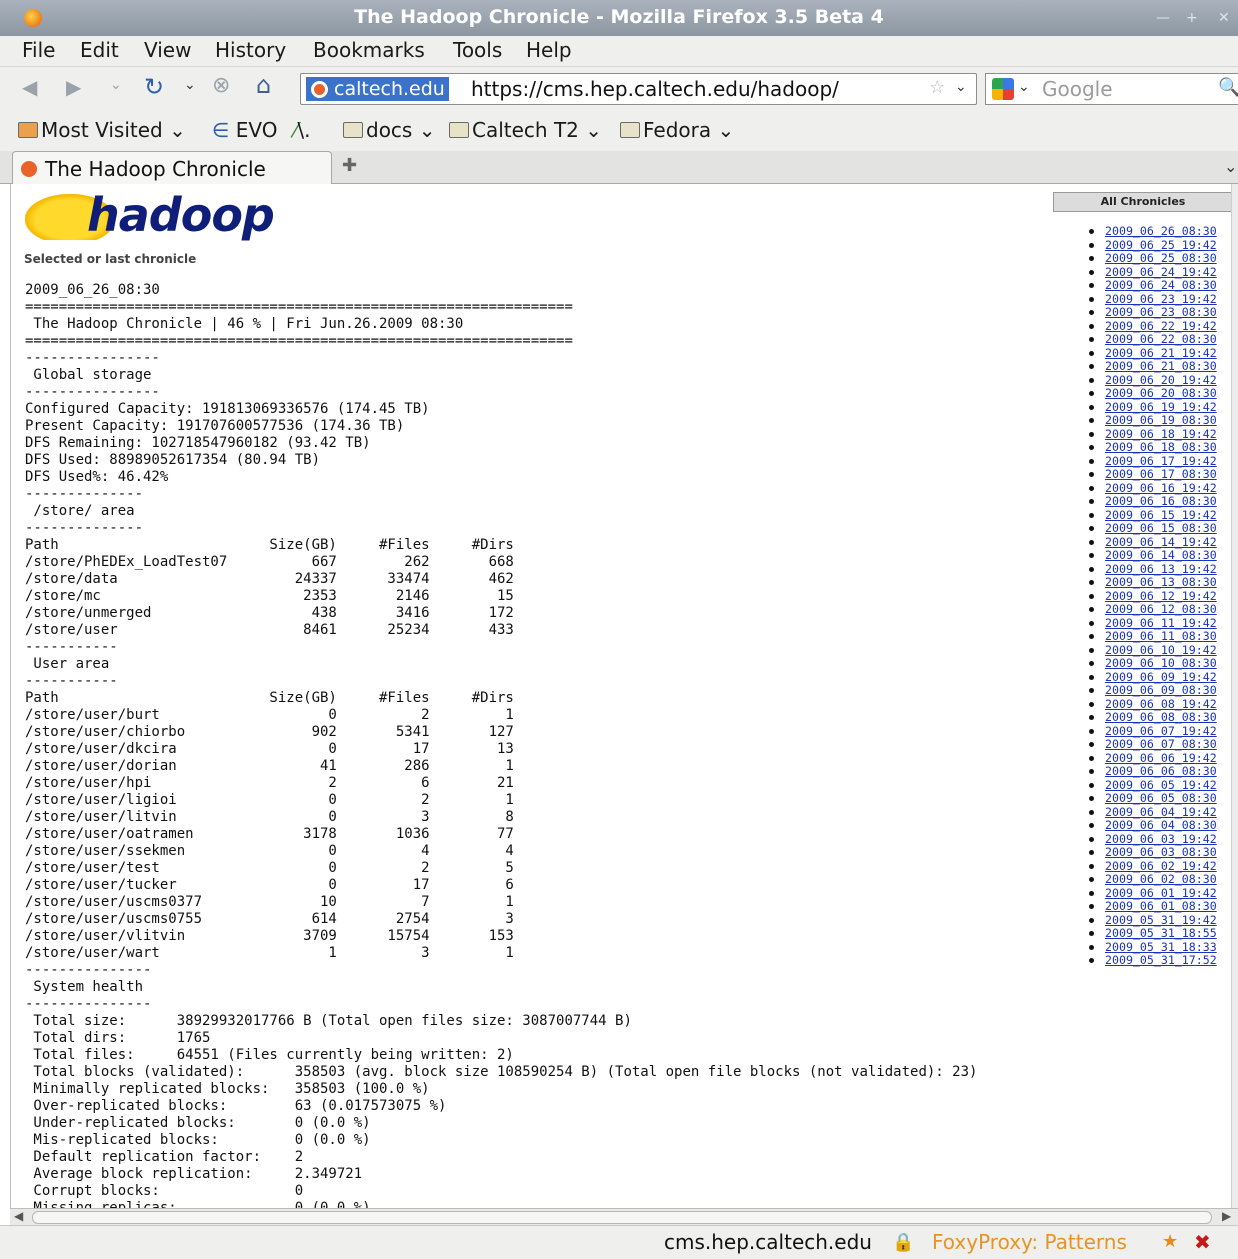  Describe the element at coordinates (1161, 461) in the screenshot. I see `chronicle-link: 2009_06_17_19:42` at that location.